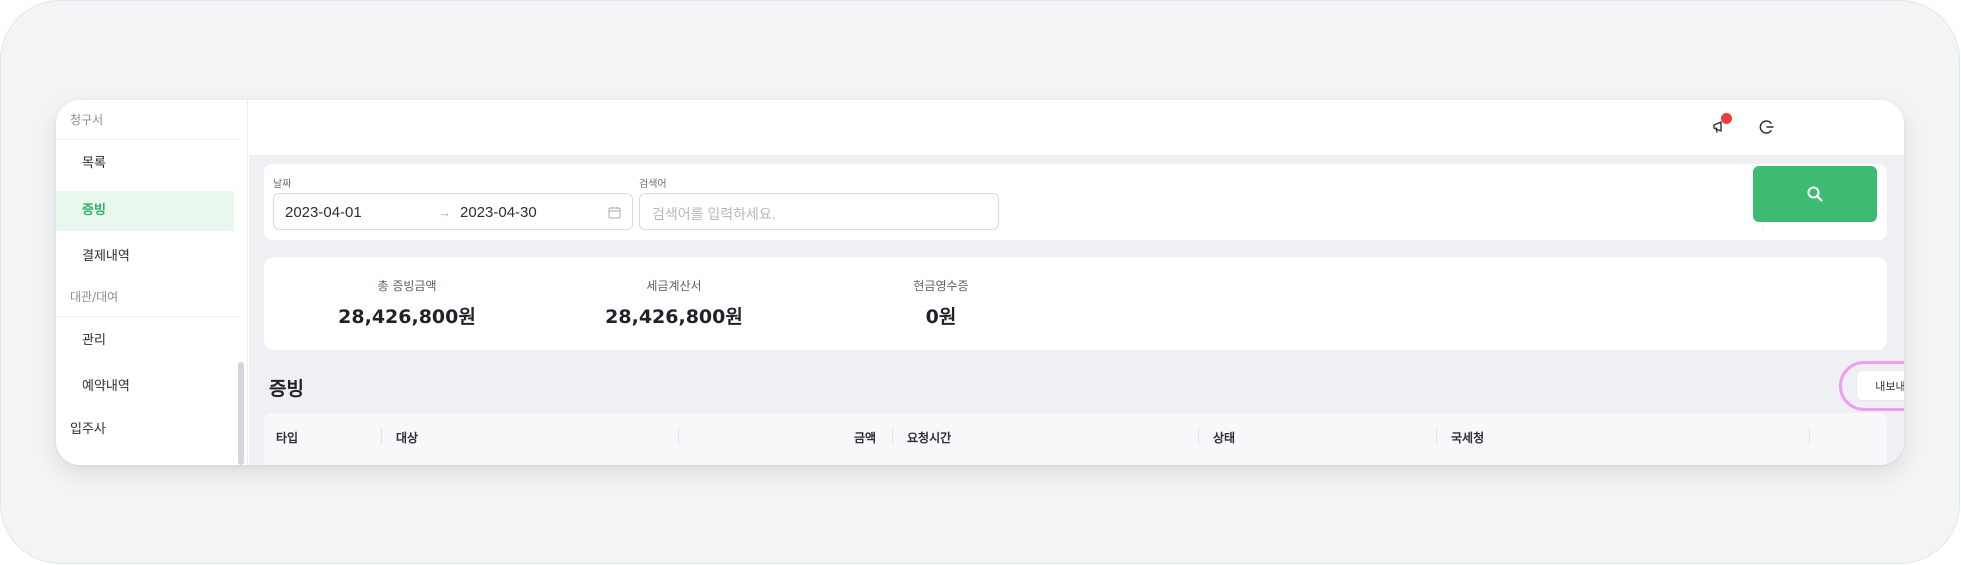 The height and width of the screenshot is (565, 1961). What do you see at coordinates (1224, 437) in the screenshot?
I see `column-status: 상태` at bounding box center [1224, 437].